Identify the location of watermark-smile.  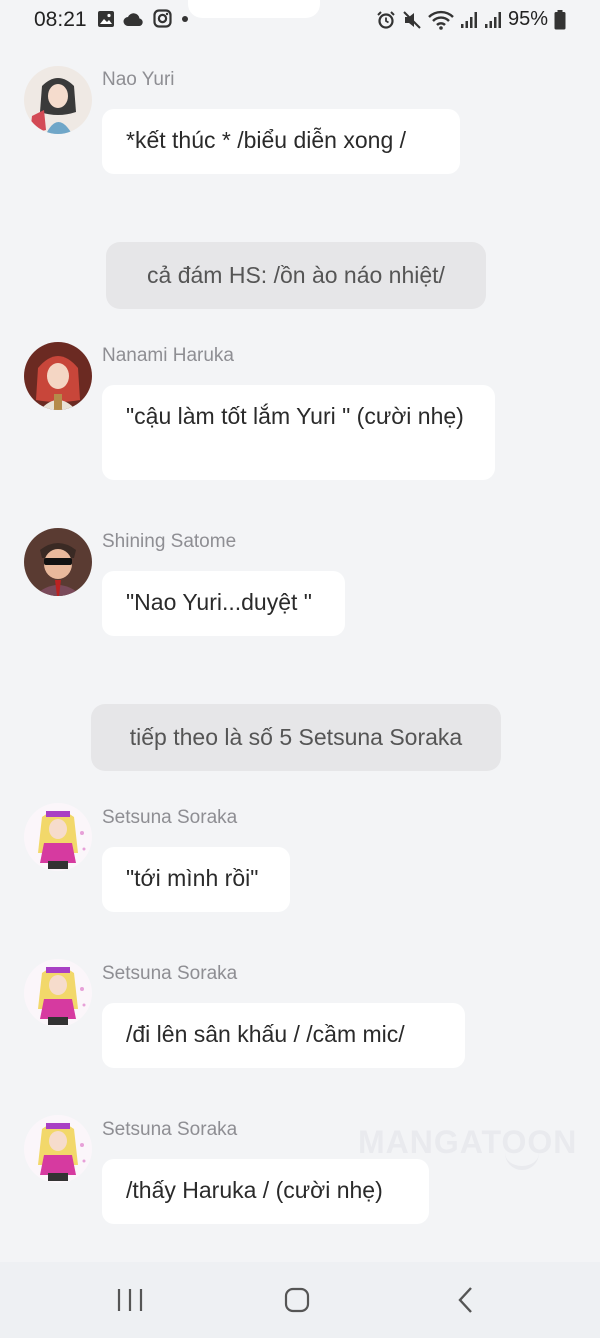
(522, 1161).